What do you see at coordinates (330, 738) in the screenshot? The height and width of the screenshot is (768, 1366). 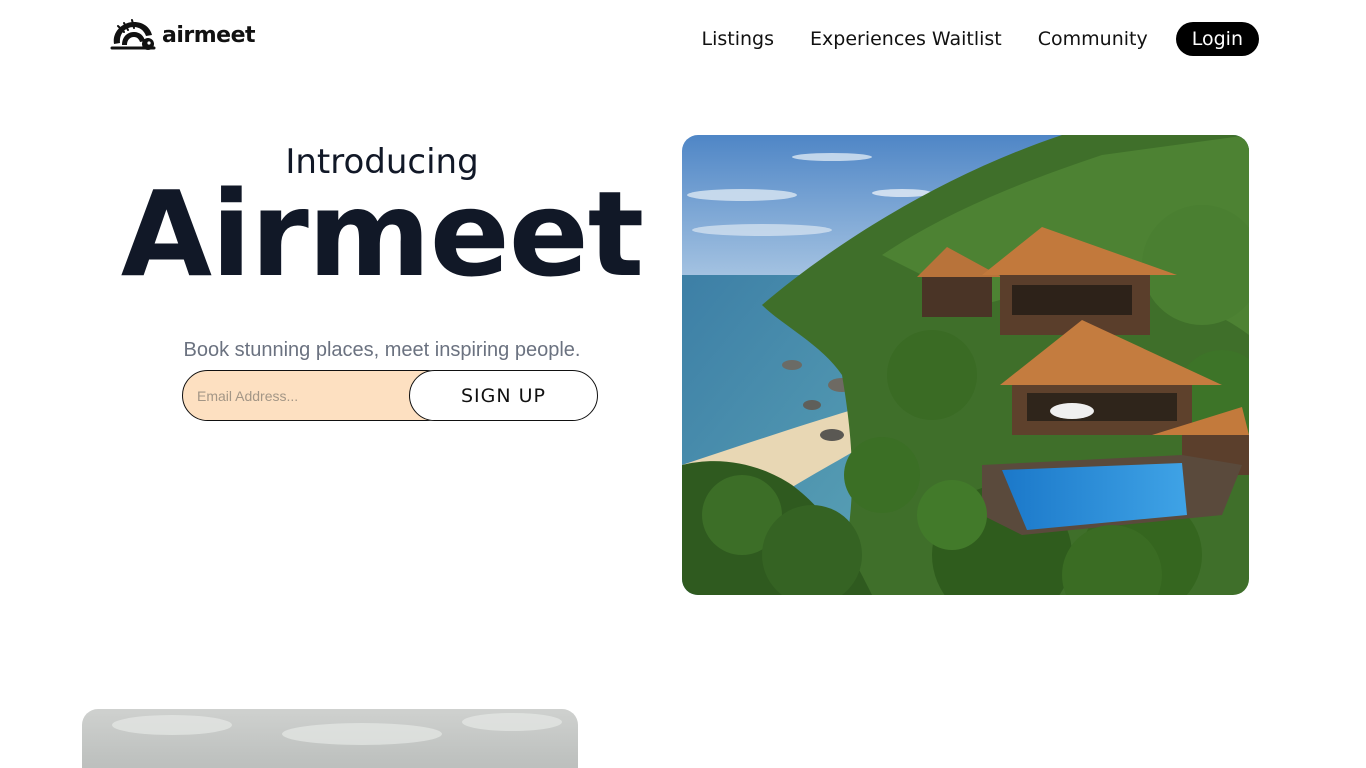 I see `secondary-image` at bounding box center [330, 738].